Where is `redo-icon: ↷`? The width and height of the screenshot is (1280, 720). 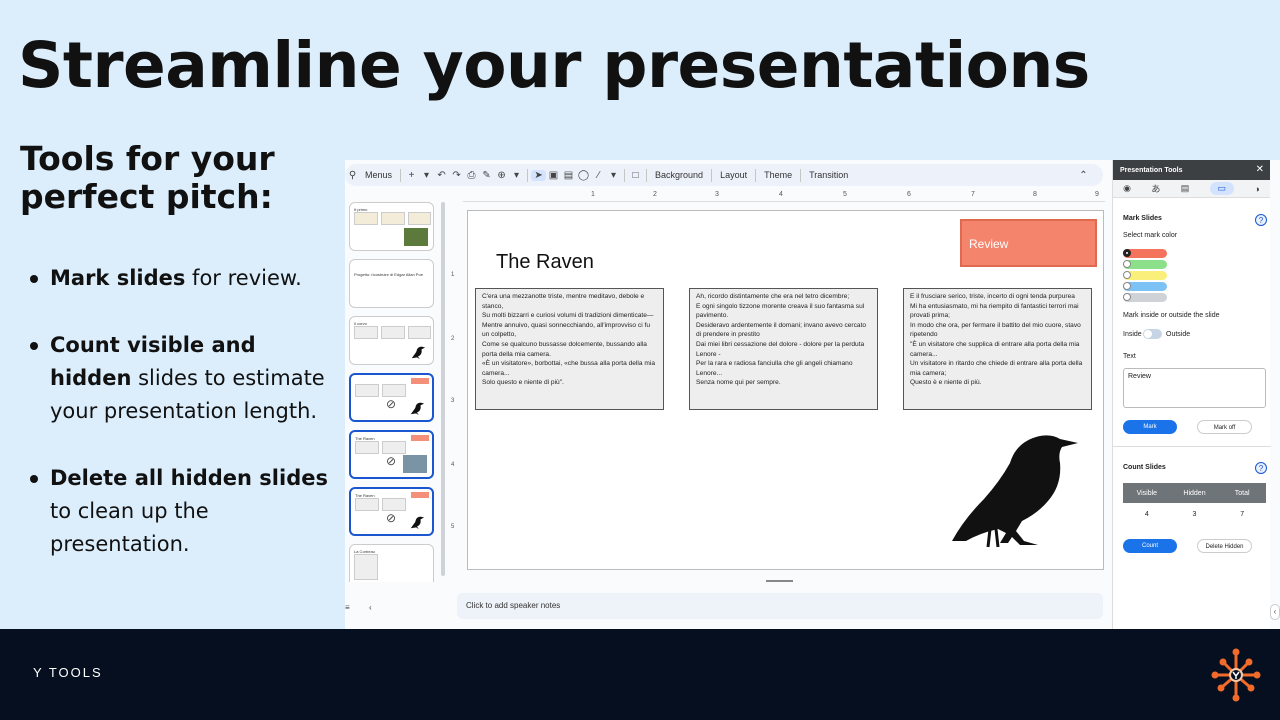
redo-icon: ↷ is located at coordinates (456, 175).